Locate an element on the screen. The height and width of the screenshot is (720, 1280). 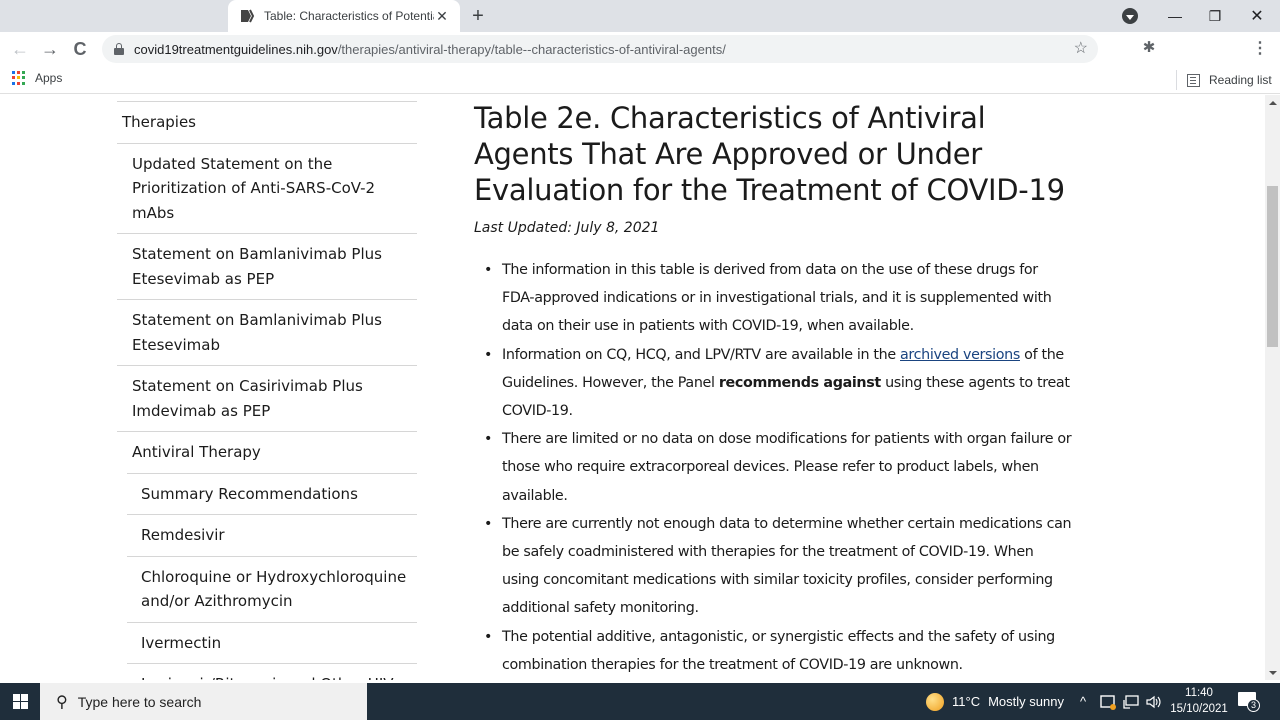
sidebar-item-remdesivir: Remdesivir is located at coordinates (272, 535).